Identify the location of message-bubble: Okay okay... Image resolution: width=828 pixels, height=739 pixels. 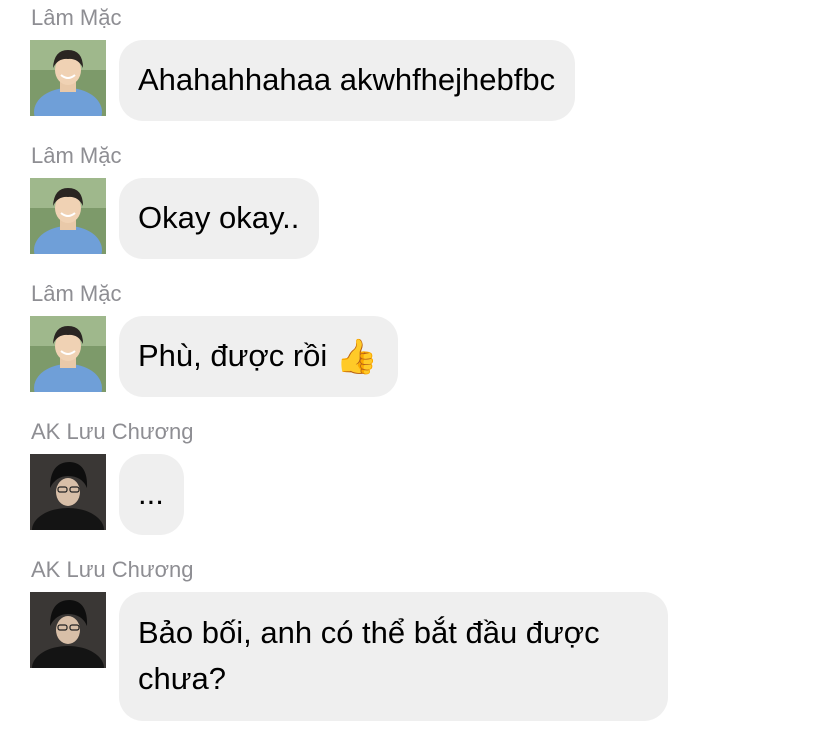
(219, 218).